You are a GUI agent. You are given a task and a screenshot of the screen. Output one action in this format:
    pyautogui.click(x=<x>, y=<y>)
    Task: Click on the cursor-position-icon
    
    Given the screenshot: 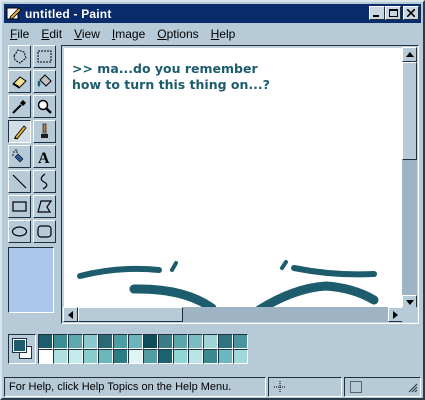 What is the action you would take?
    pyautogui.click(x=280, y=387)
    